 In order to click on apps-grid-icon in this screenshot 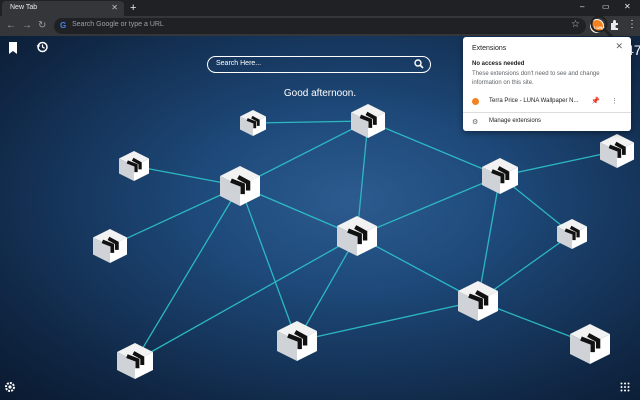, I will do `click(625, 387)`.